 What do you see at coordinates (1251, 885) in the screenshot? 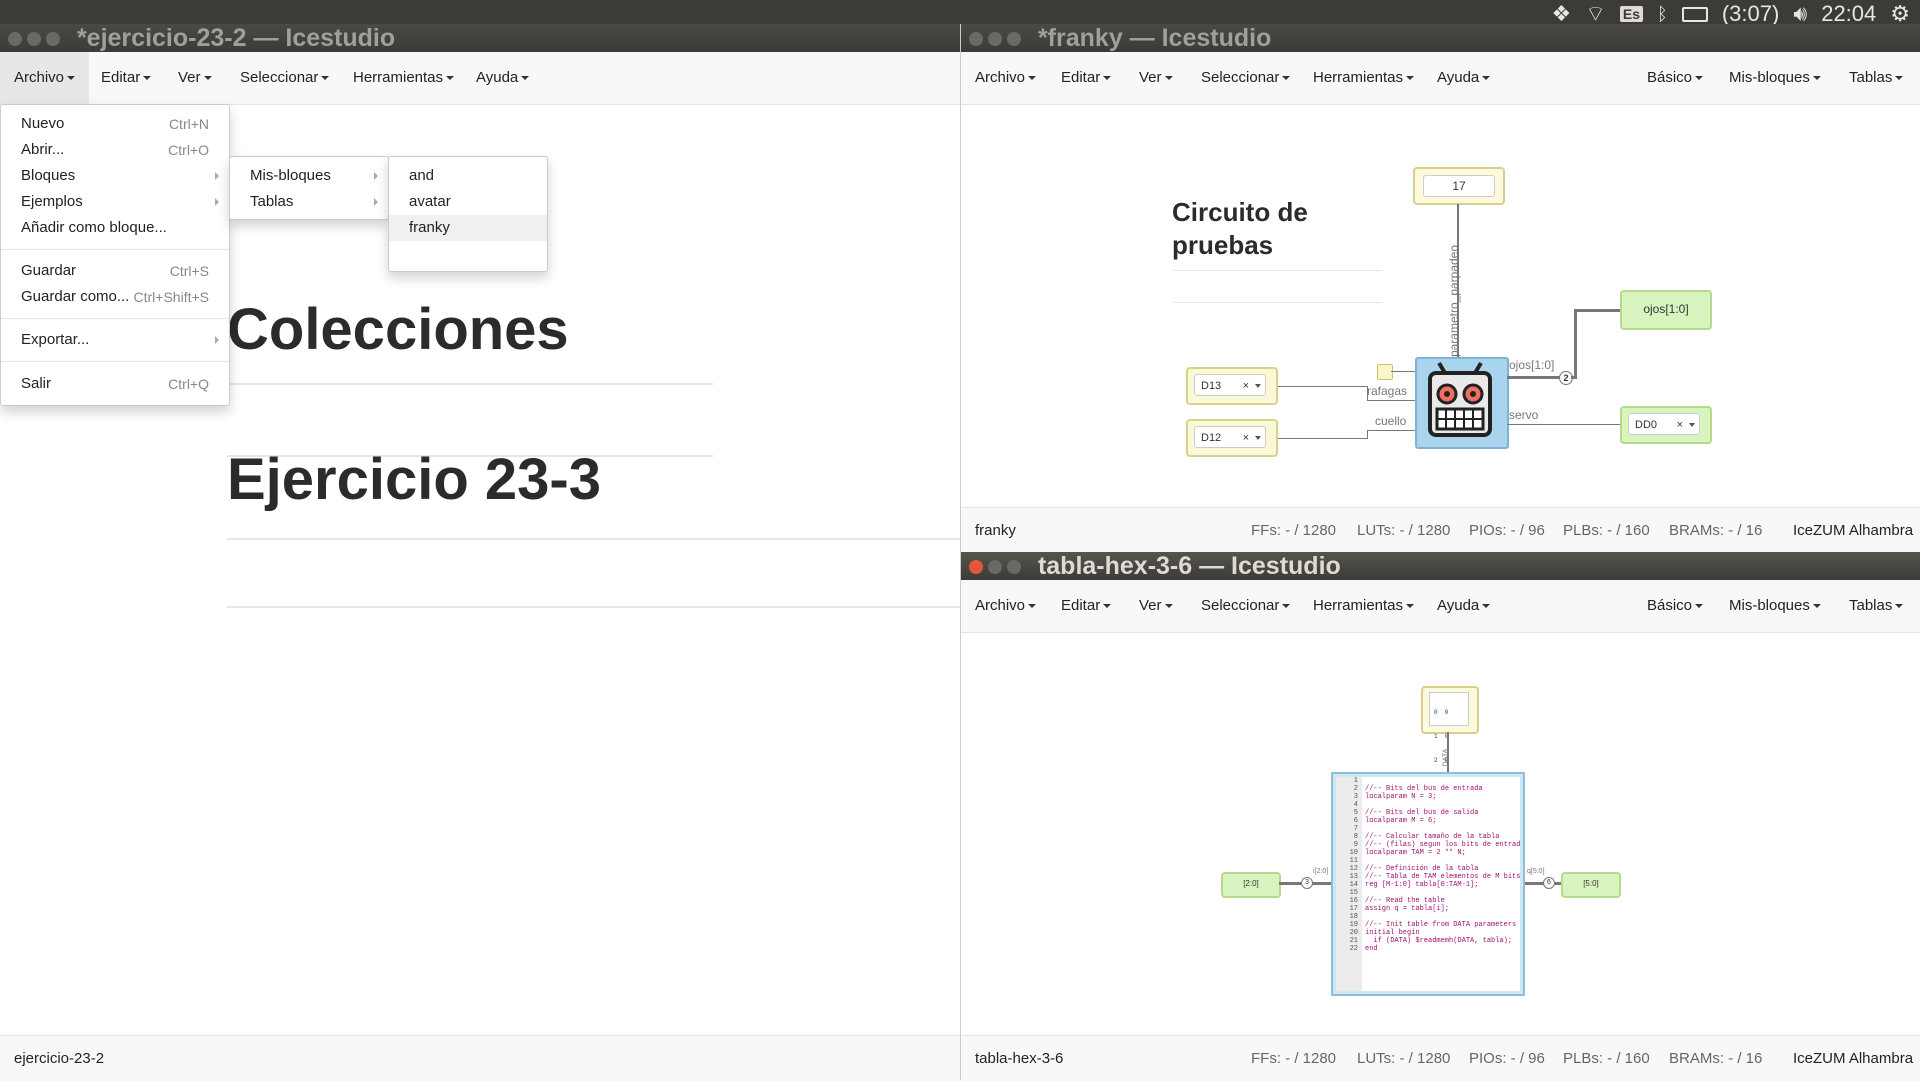
I see `input-bus-block: [2:0]` at bounding box center [1251, 885].